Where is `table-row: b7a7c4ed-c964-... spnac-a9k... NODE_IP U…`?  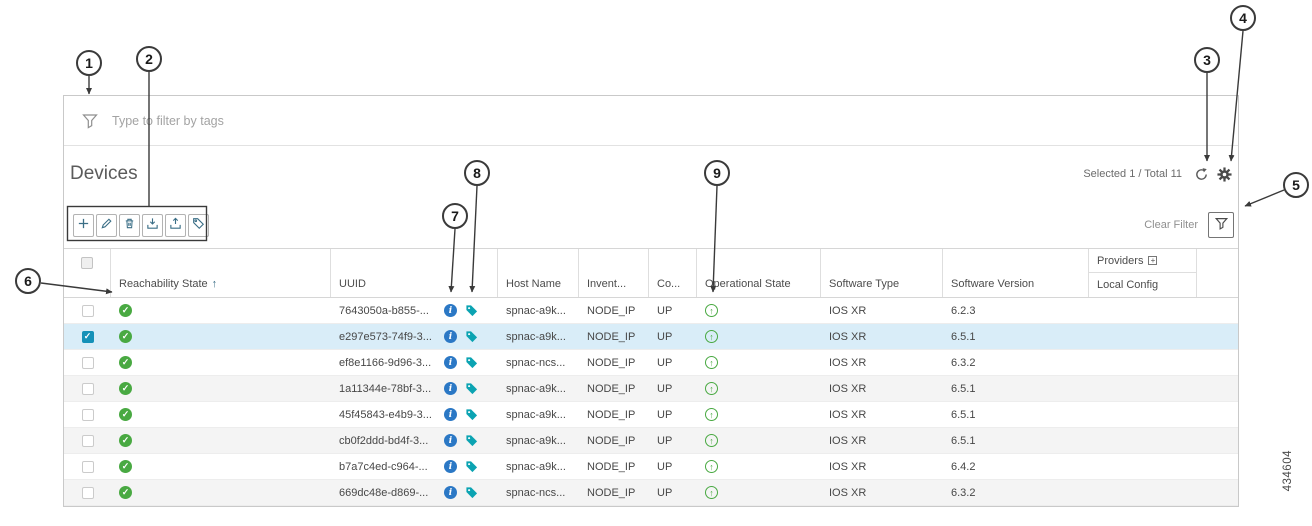
table-row: b7a7c4ed-c964-... spnac-a9k... NODE_IP U… is located at coordinates (651, 467).